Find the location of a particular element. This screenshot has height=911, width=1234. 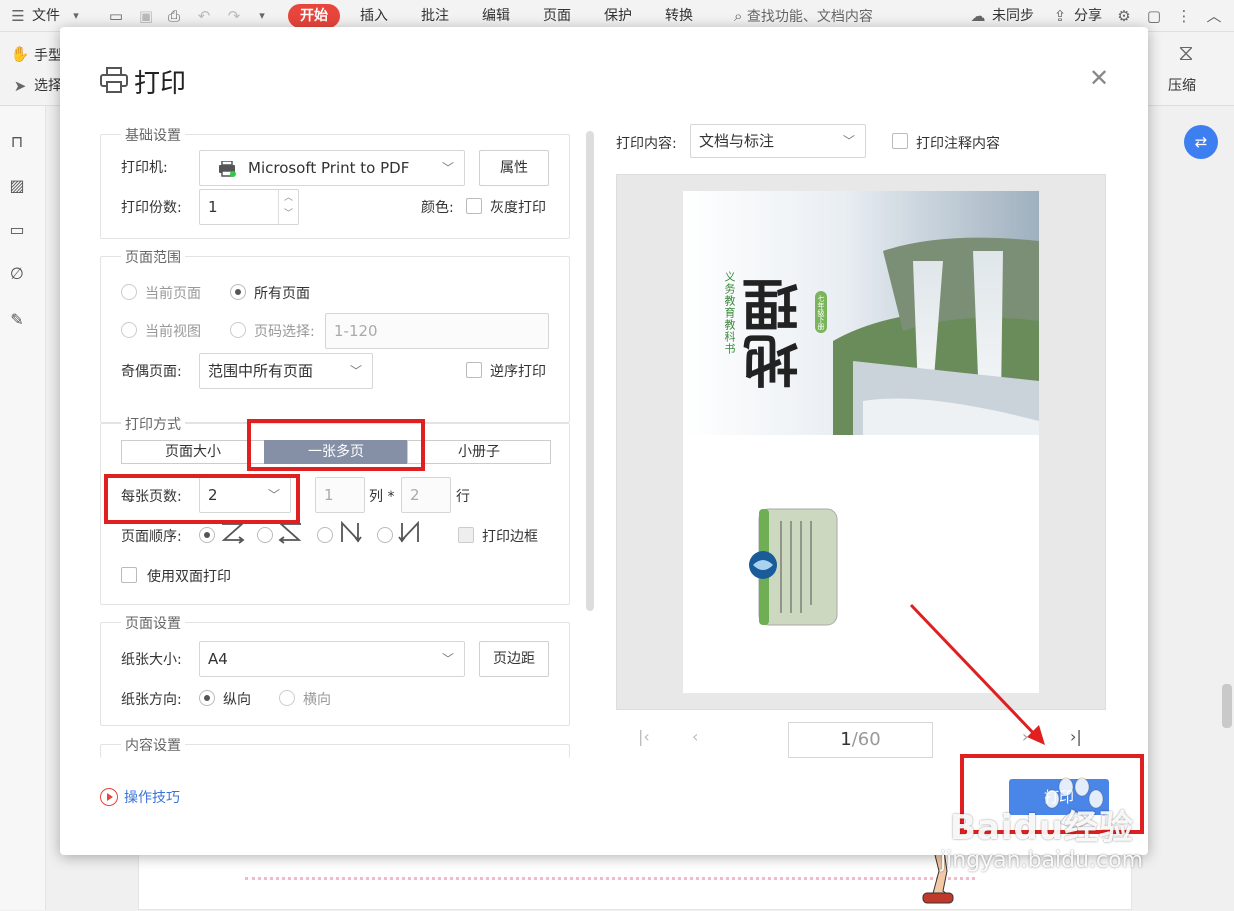

paper-size-label: 纸张大小: is located at coordinates (151, 660).